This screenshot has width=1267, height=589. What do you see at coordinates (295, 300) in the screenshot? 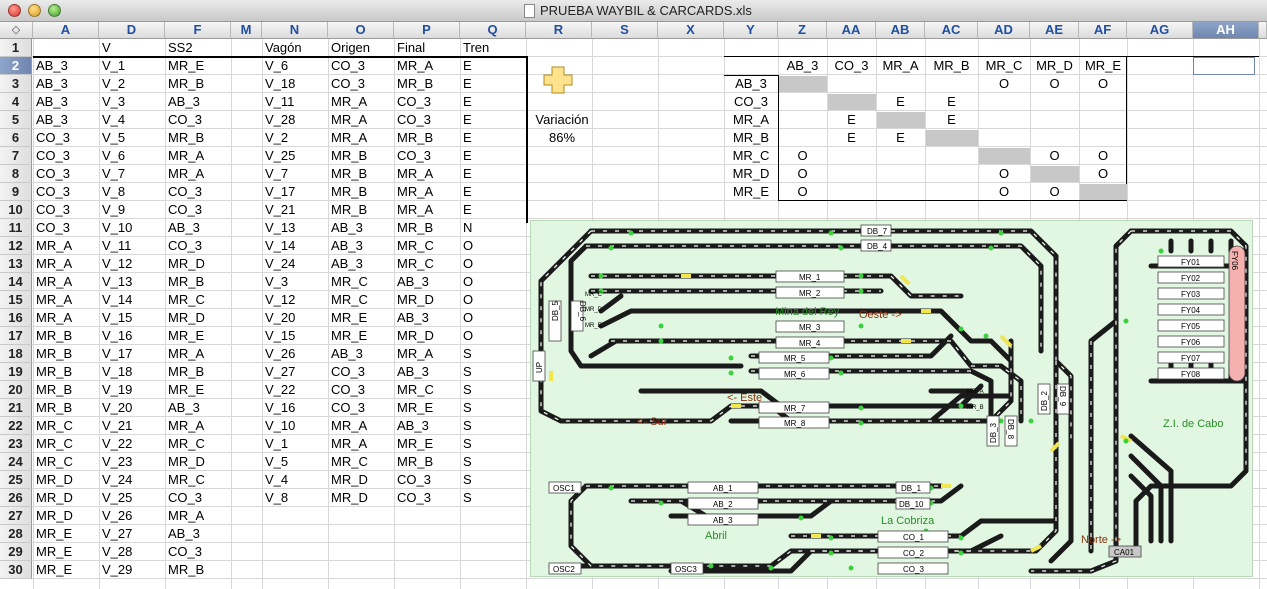
I see `cell-n15: V_12` at bounding box center [295, 300].